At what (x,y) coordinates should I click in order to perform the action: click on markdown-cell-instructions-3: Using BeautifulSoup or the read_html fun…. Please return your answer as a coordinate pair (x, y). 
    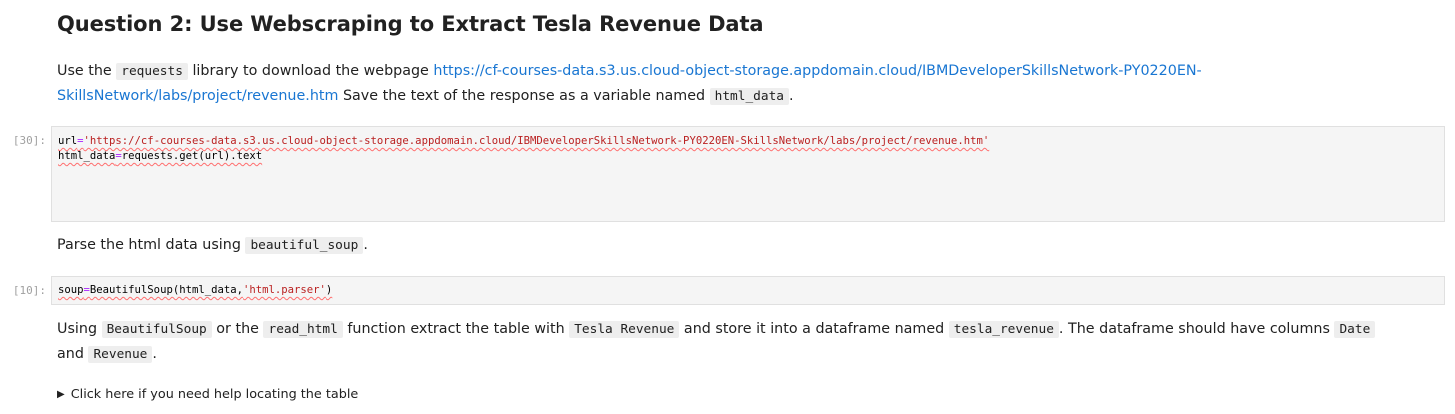
    Looking at the image, I should click on (752, 342).